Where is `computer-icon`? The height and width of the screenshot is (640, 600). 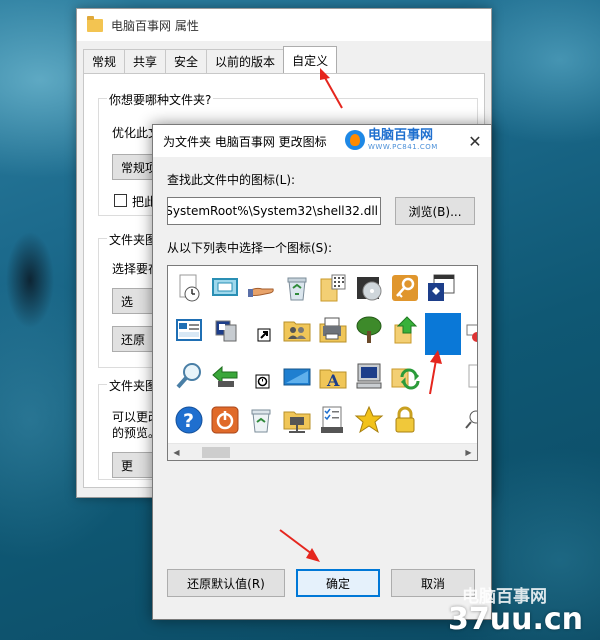 computer-icon is located at coordinates (369, 376).